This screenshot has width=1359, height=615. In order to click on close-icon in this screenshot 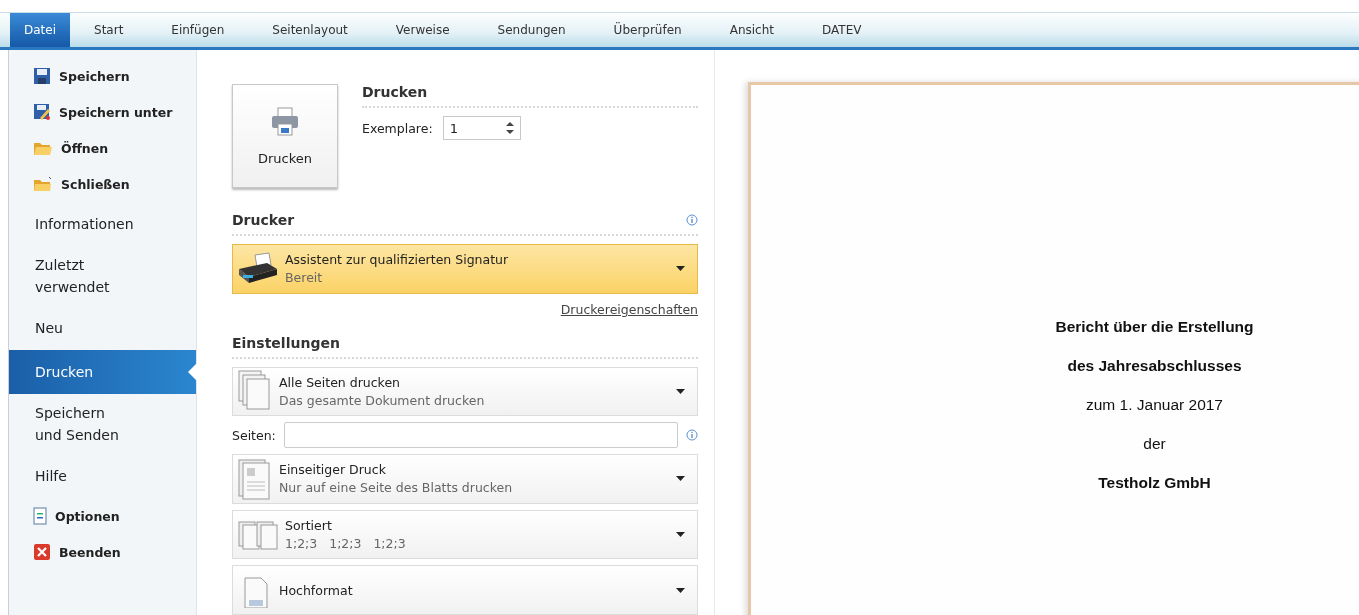, I will do `click(42, 552)`.